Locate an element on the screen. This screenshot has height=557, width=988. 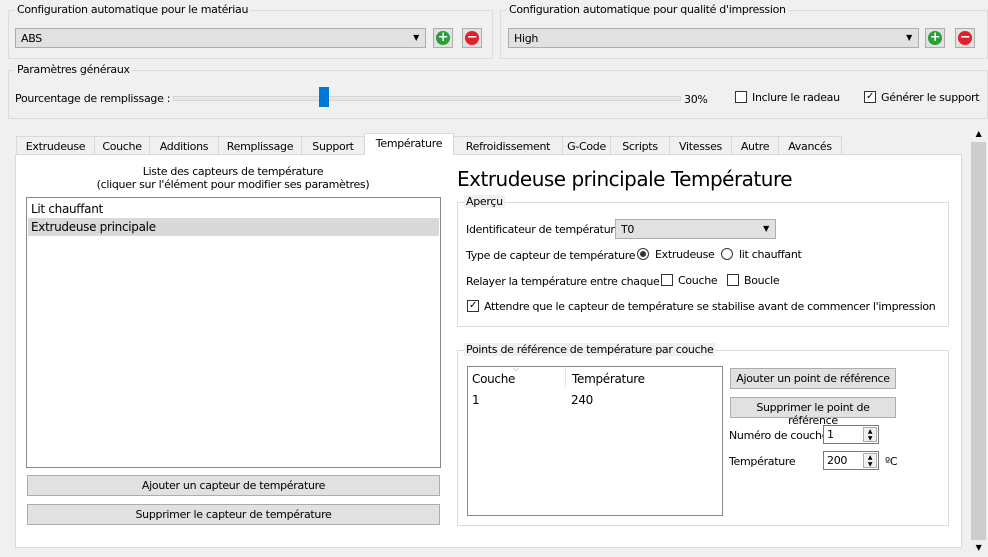
add-point-button: Ajouter un point de référence is located at coordinates (813, 378).